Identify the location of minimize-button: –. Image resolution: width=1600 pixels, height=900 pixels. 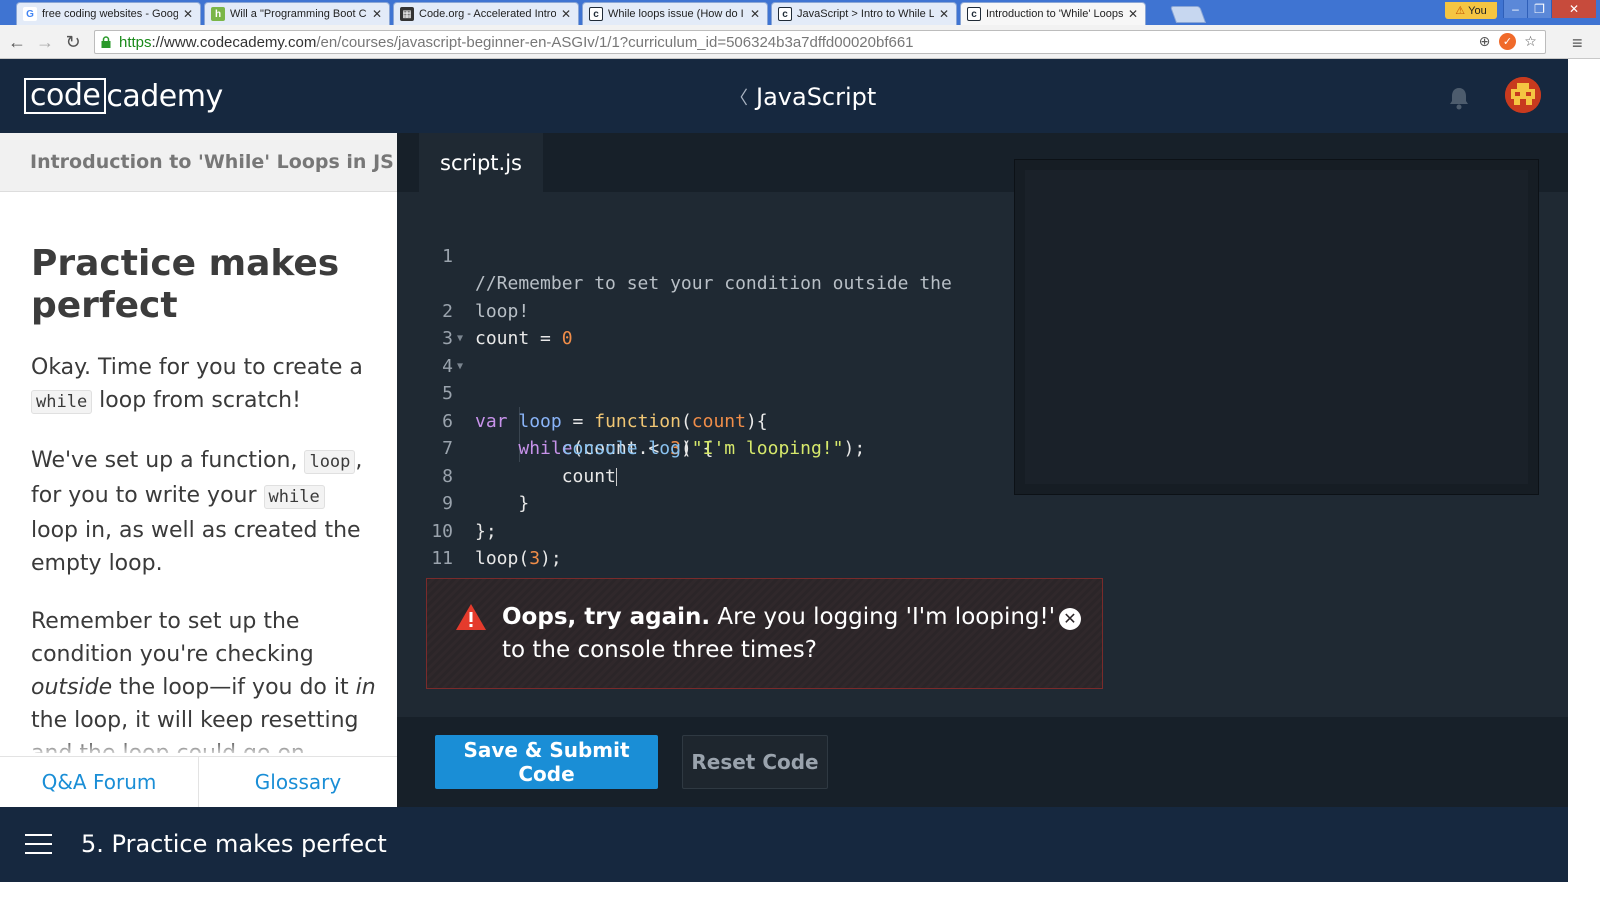
(1515, 9).